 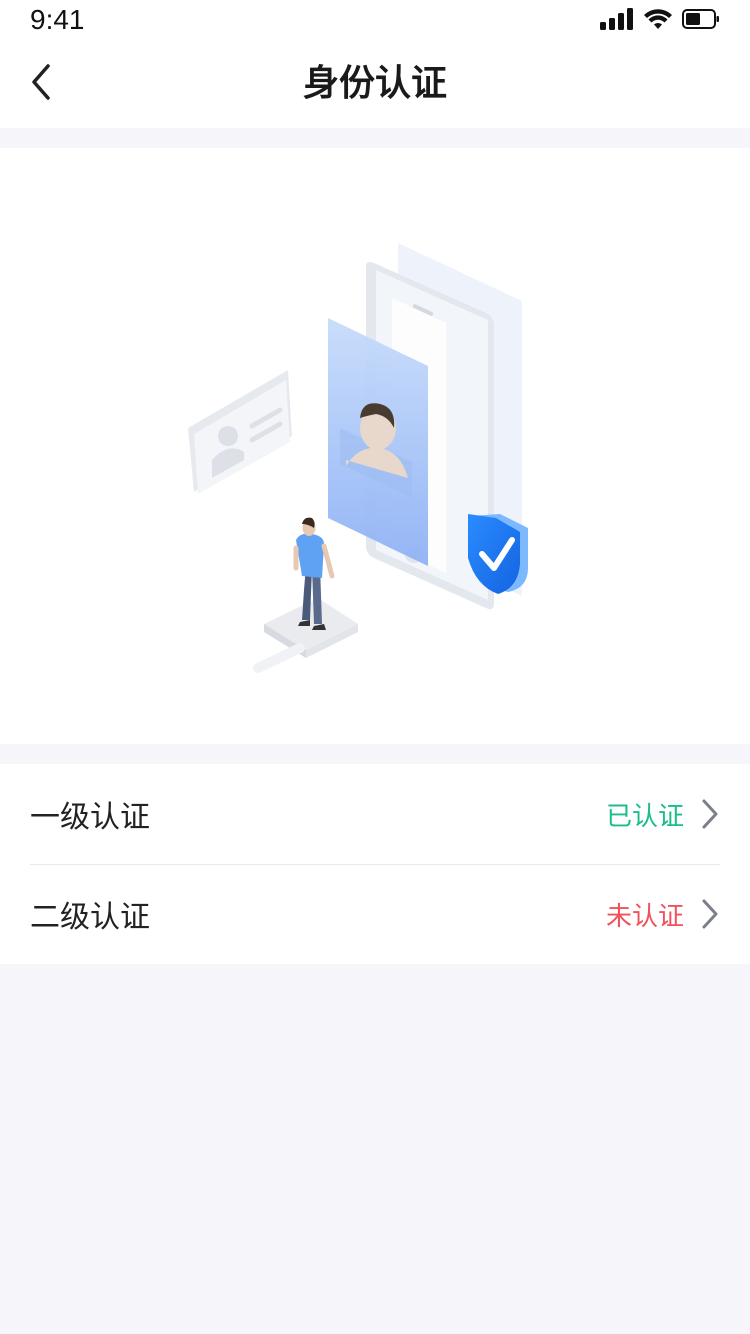 I want to click on status-icons, so click(x=660, y=21).